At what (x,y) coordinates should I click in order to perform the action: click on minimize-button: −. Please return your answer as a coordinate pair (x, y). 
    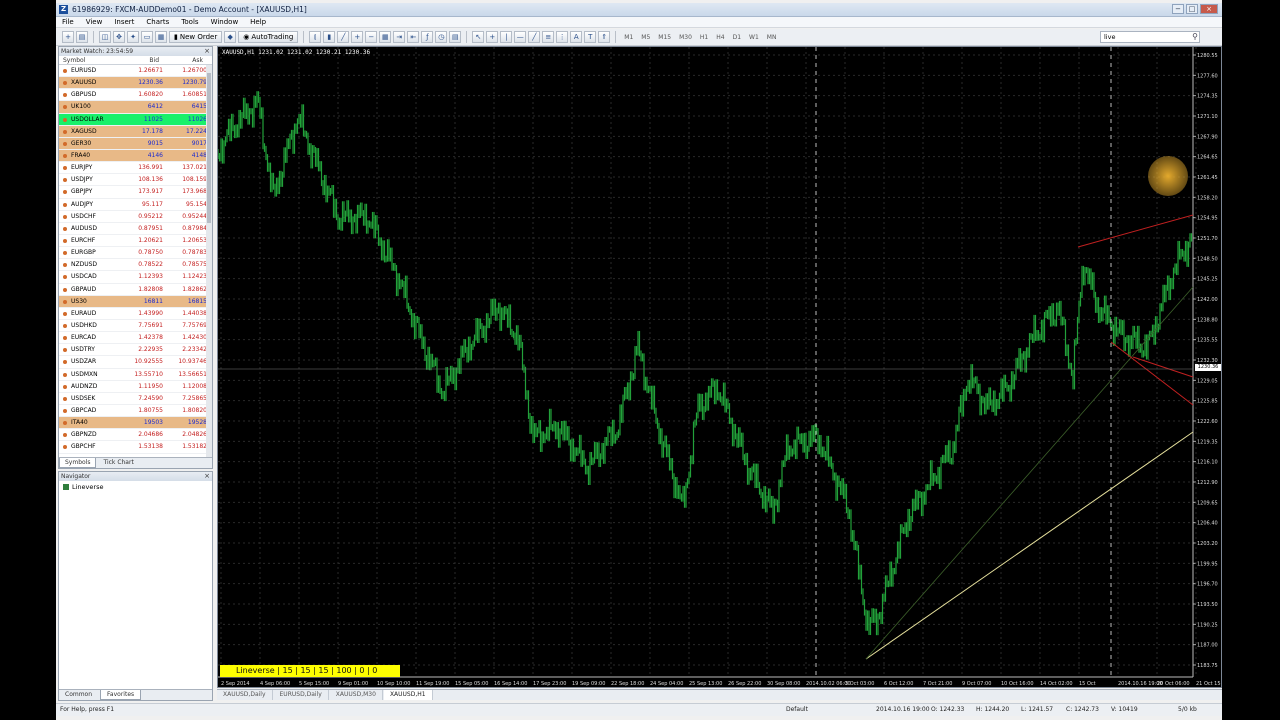
    Looking at the image, I should click on (1178, 9).